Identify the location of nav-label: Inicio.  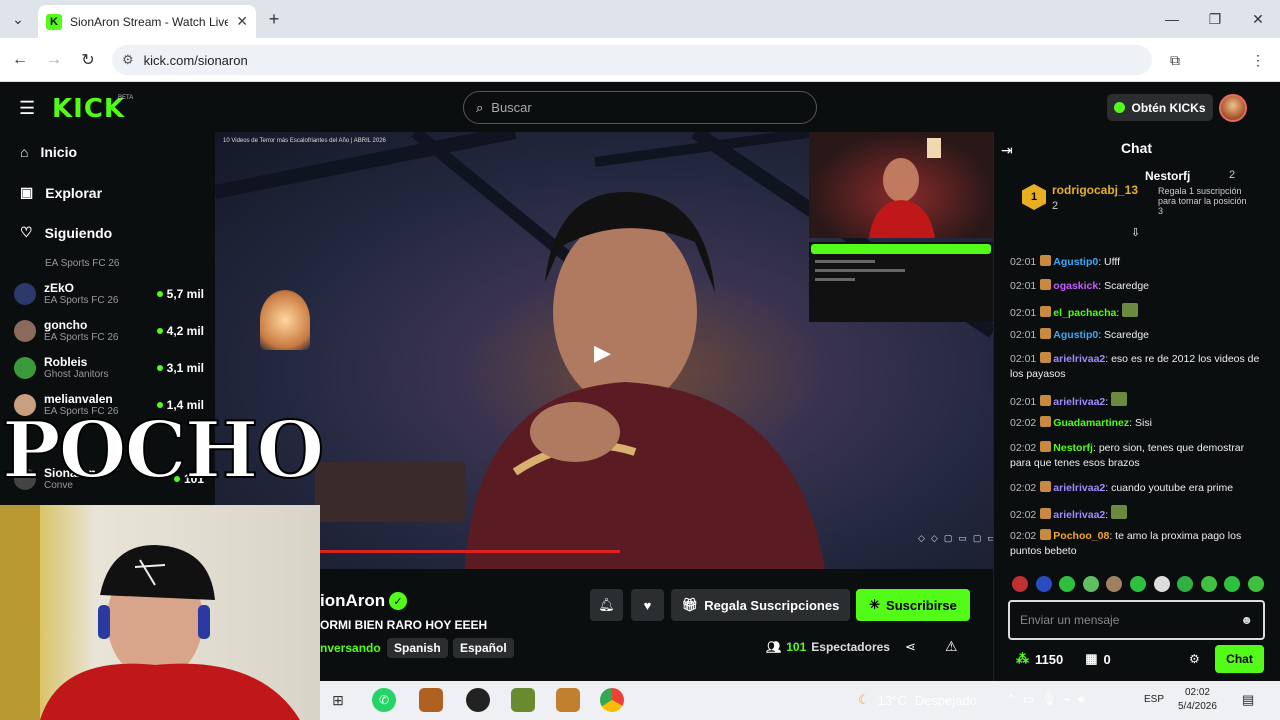
(59, 152).